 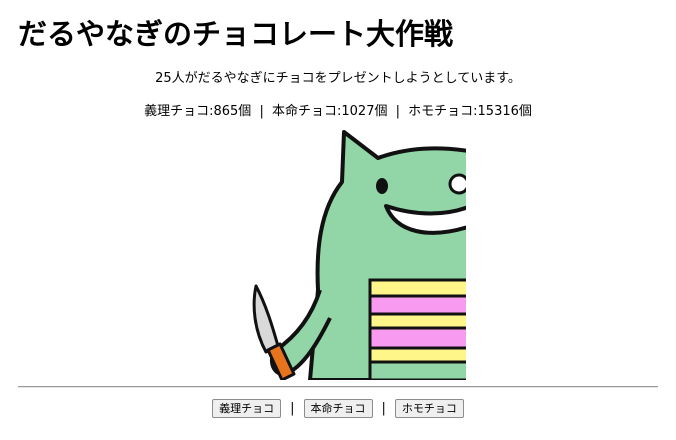 I want to click on giri-stat-count: 865個, so click(x=232, y=111).